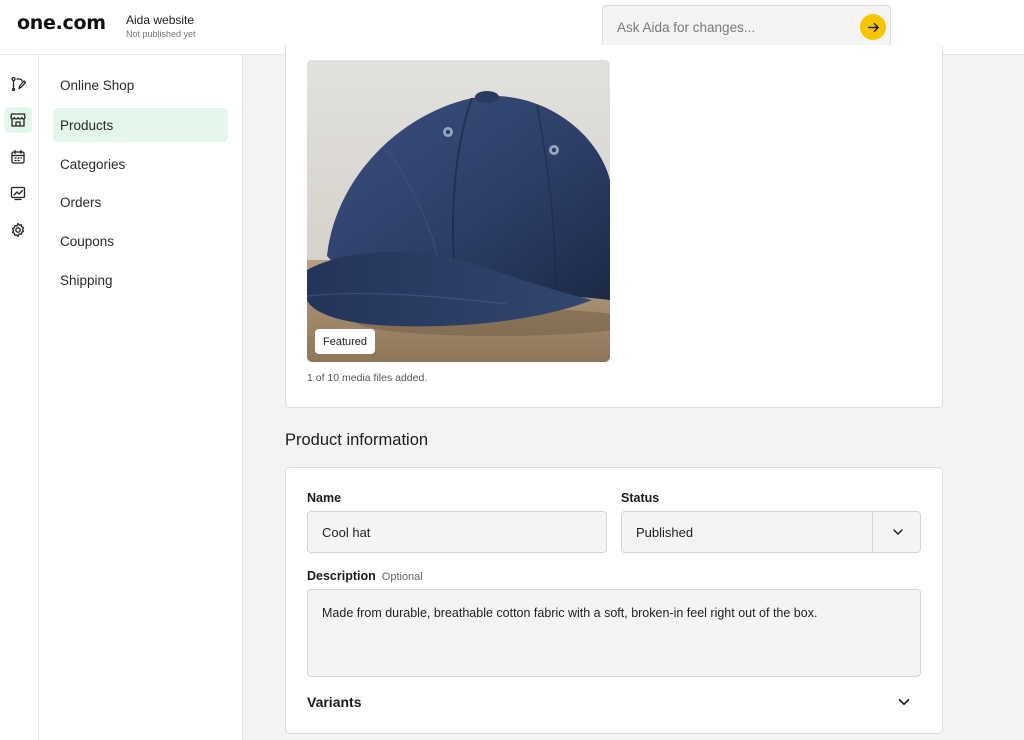 This screenshot has width=1024, height=740. Describe the element at coordinates (160, 20) in the screenshot. I see `site-title: Aida website` at that location.